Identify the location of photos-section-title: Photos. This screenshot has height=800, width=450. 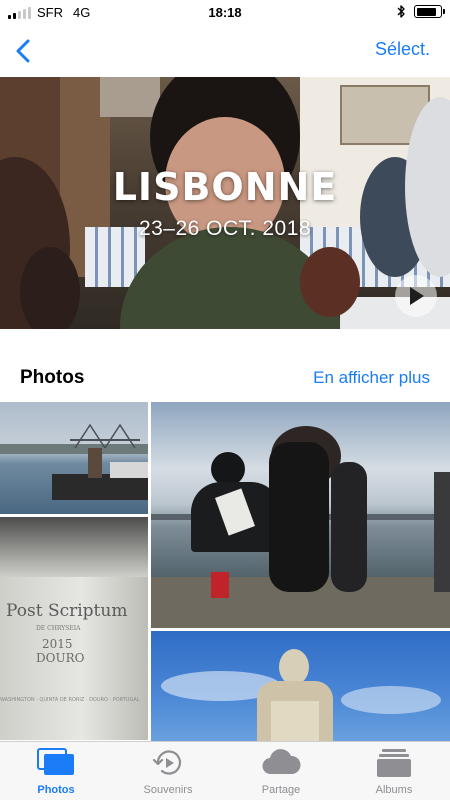
(52, 377).